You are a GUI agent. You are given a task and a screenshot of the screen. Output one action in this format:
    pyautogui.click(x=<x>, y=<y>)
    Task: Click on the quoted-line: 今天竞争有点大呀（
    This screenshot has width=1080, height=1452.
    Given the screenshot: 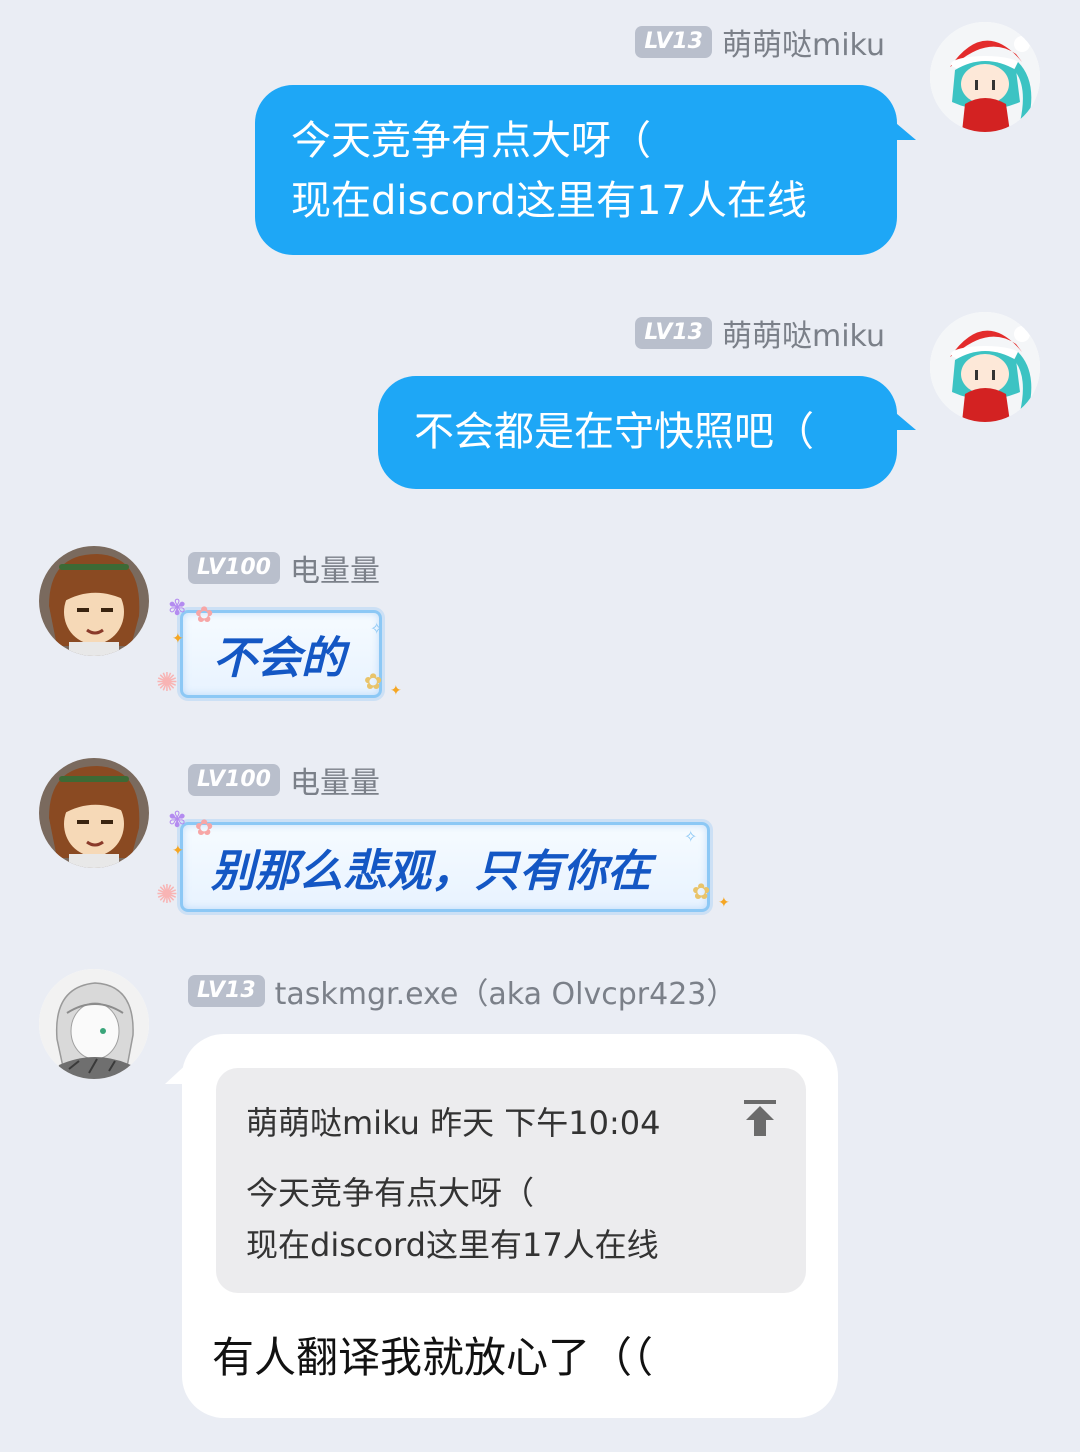 What is the action you would take?
    pyautogui.click(x=390, y=1193)
    